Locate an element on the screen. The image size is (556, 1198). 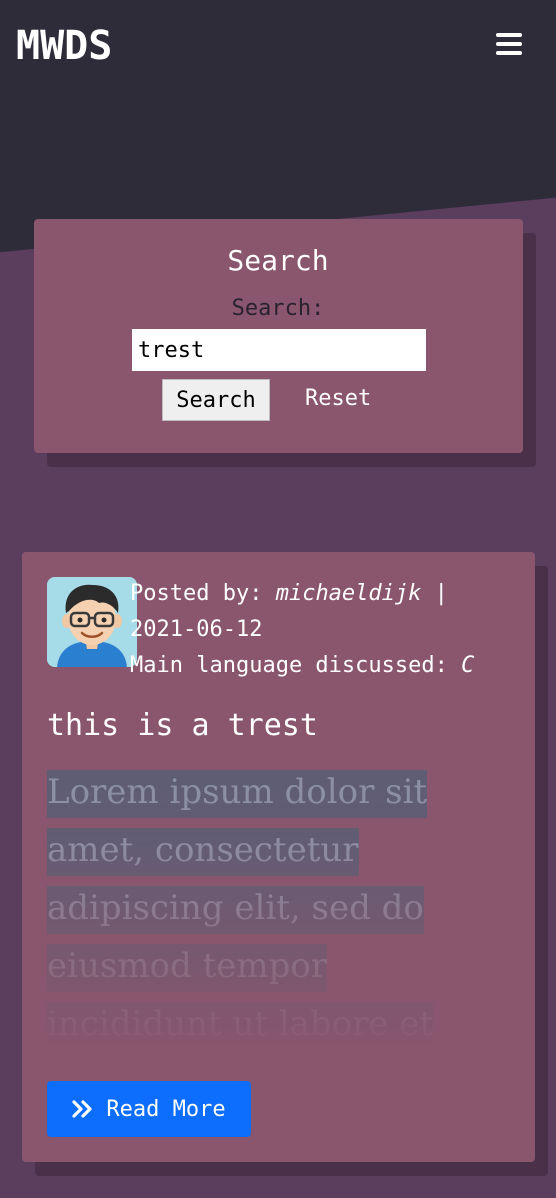
post-author: michaeldijk is located at coordinates (349, 593).